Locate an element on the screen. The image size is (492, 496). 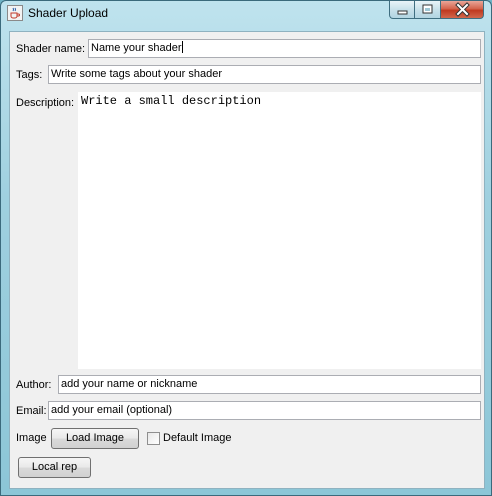
close-icon is located at coordinates (462, 9).